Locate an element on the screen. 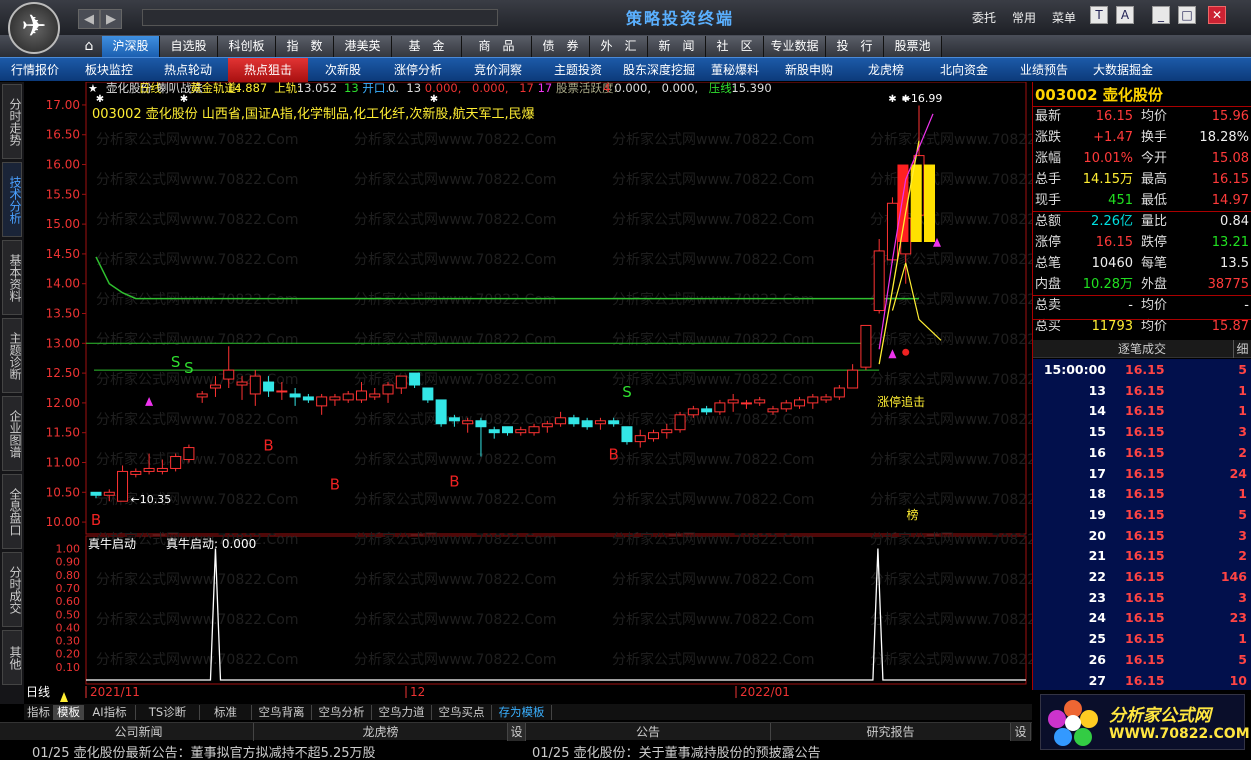 This screenshot has height=760, width=1251. nav-tab-1: 自选股 is located at coordinates (189, 46).